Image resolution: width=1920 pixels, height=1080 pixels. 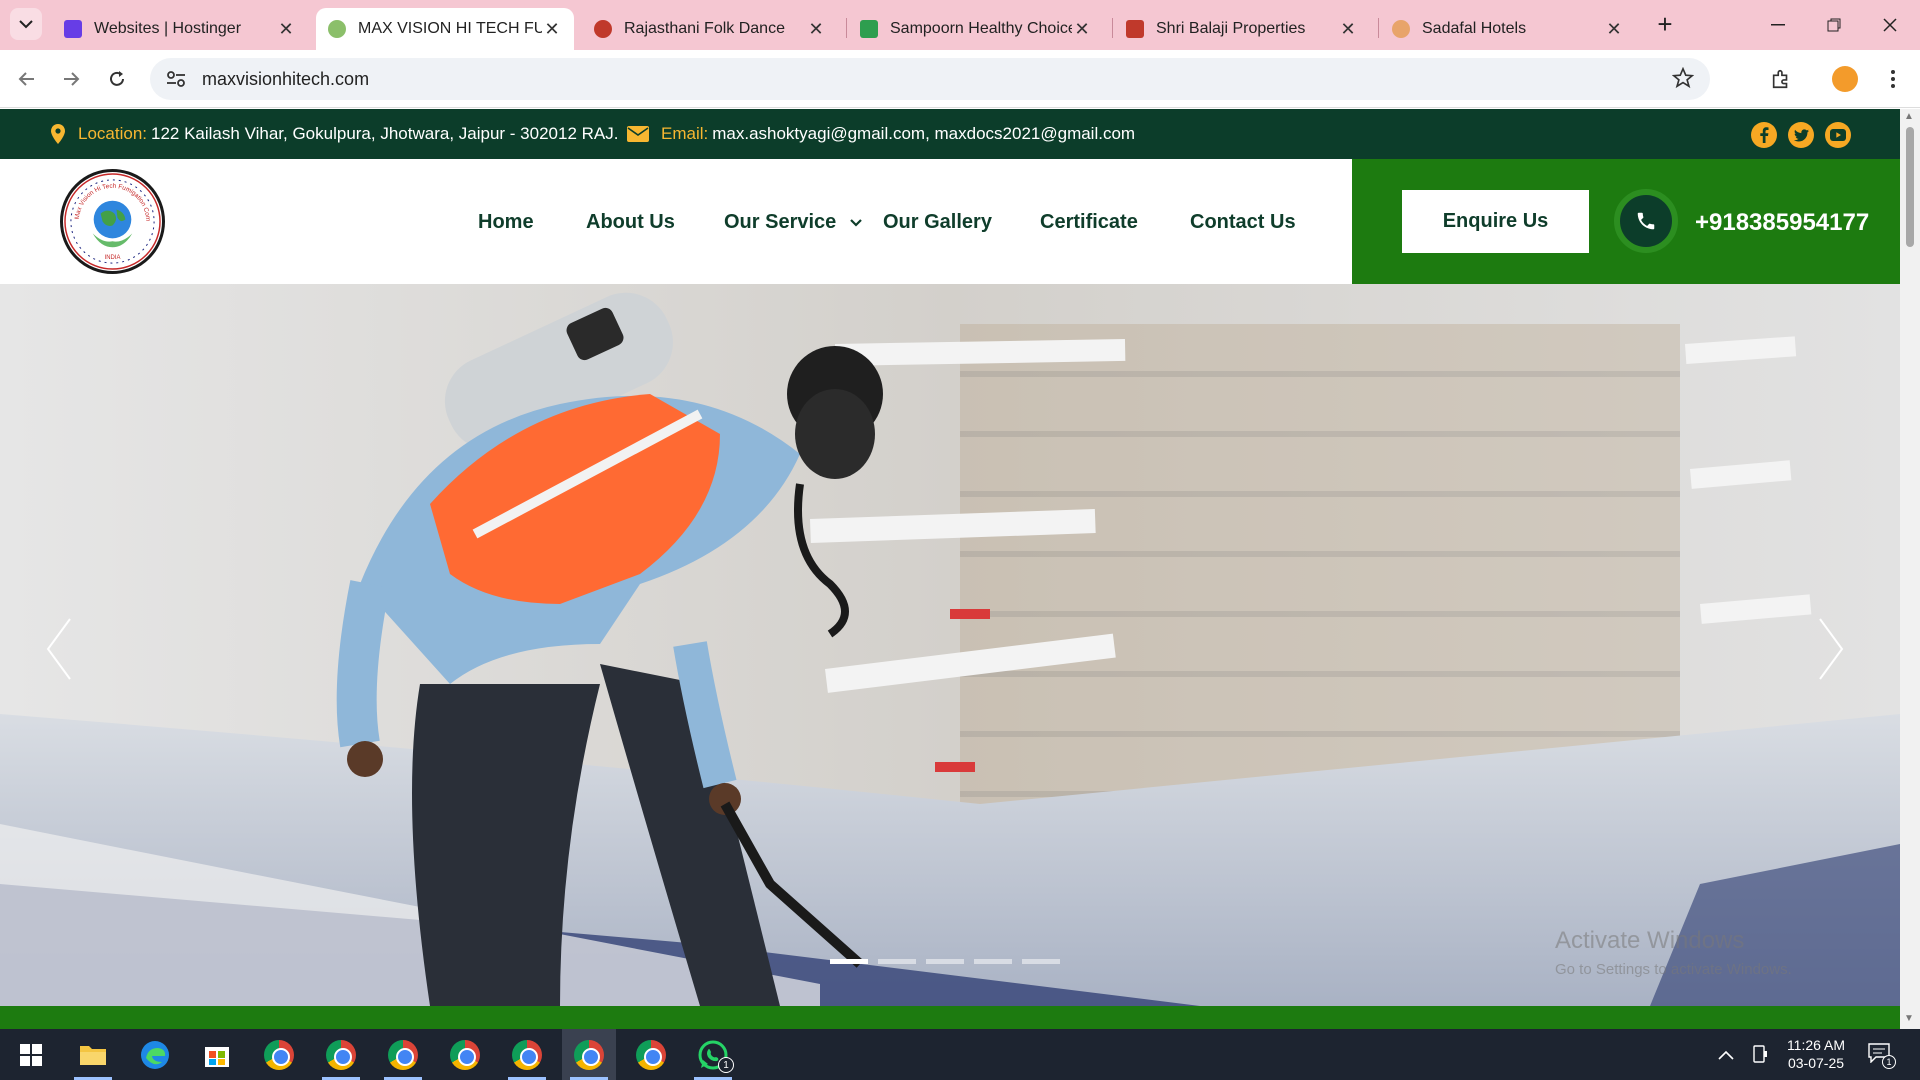 I want to click on youtube-icon, so click(x=1838, y=135).